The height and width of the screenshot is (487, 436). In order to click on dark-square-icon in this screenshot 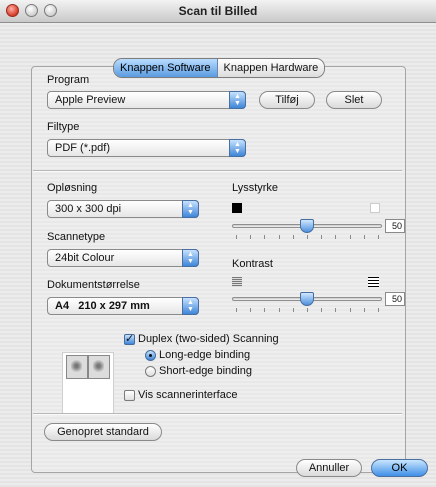, I will do `click(237, 208)`.